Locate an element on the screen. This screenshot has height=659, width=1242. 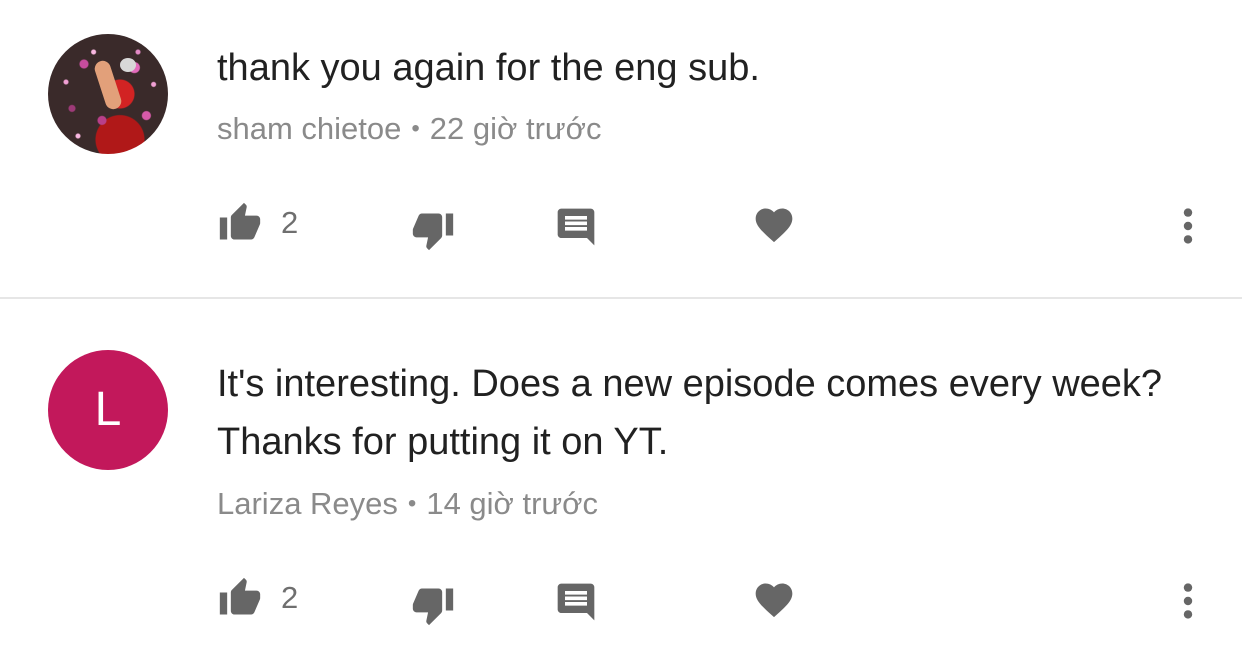
comment-meta: sham chietoe • 22 giờ trước is located at coordinates (409, 129).